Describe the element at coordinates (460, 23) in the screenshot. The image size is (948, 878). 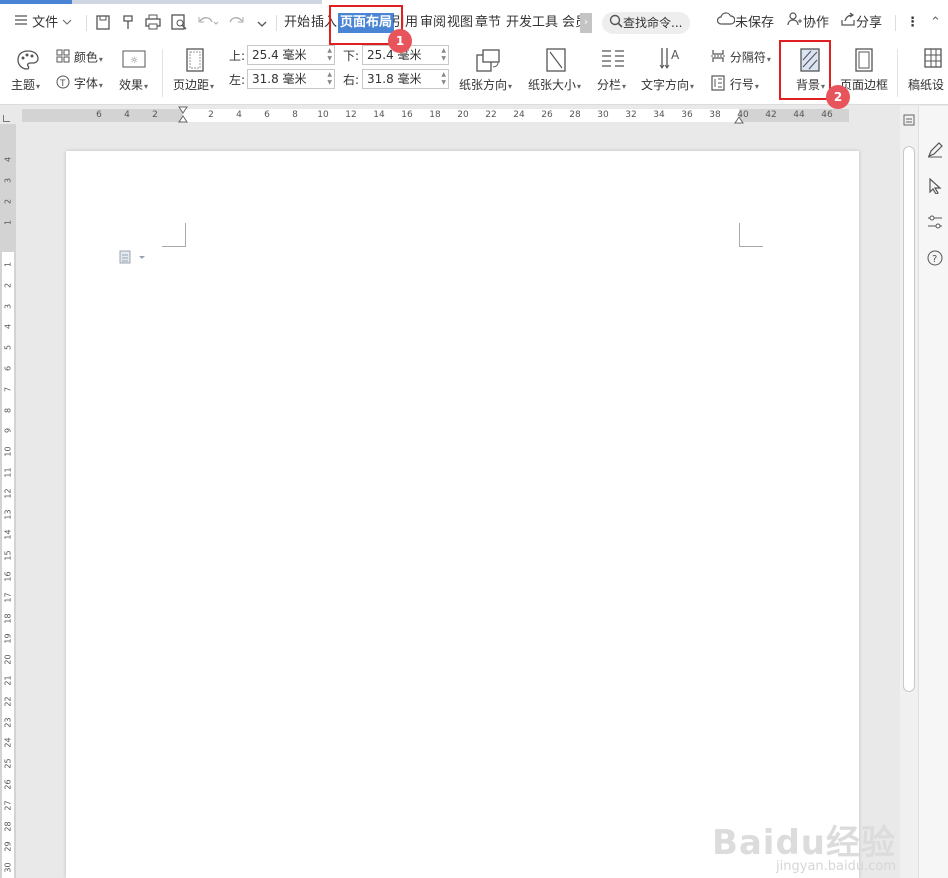
I see `tab-view: 视图` at that location.